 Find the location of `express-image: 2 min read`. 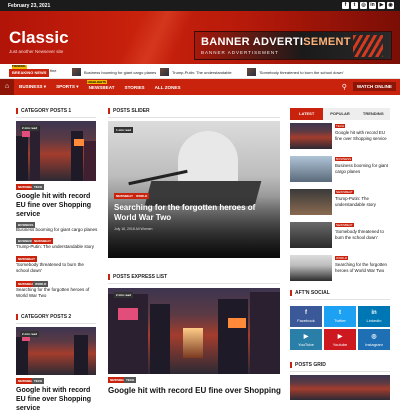

express-image: 2 min read is located at coordinates (194, 331).